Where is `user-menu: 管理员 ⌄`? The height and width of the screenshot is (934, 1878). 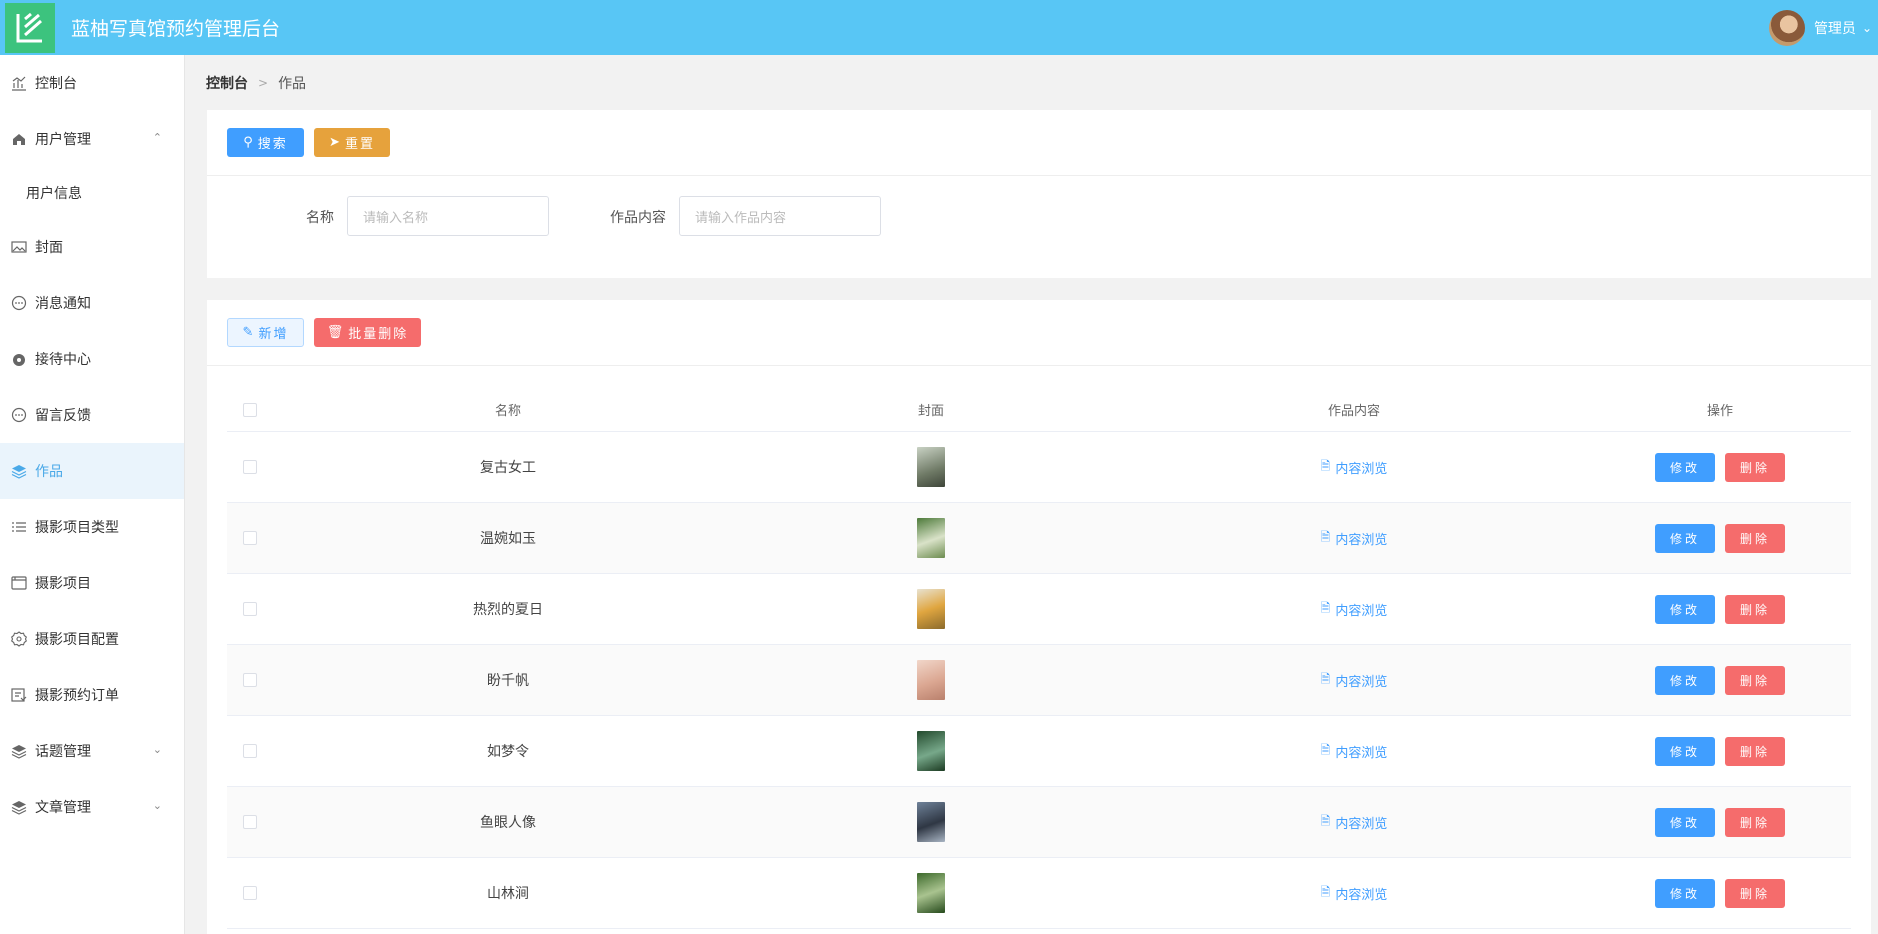
user-menu: 管理员 ⌄ is located at coordinates (1823, 27).